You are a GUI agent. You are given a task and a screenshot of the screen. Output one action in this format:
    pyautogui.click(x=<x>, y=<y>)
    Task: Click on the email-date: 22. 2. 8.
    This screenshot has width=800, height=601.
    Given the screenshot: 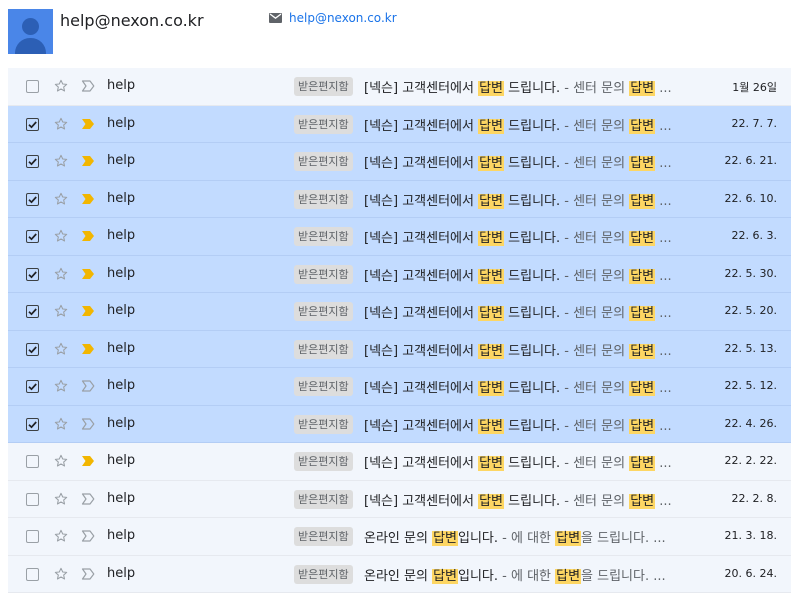 What is the action you would take?
    pyautogui.click(x=754, y=498)
    